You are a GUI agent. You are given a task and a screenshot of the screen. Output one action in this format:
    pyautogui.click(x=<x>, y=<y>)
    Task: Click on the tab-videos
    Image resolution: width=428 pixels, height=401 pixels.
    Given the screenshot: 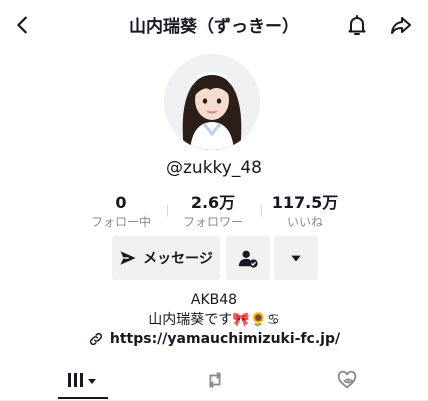 What is the action you would take?
    pyautogui.click(x=83, y=380)
    